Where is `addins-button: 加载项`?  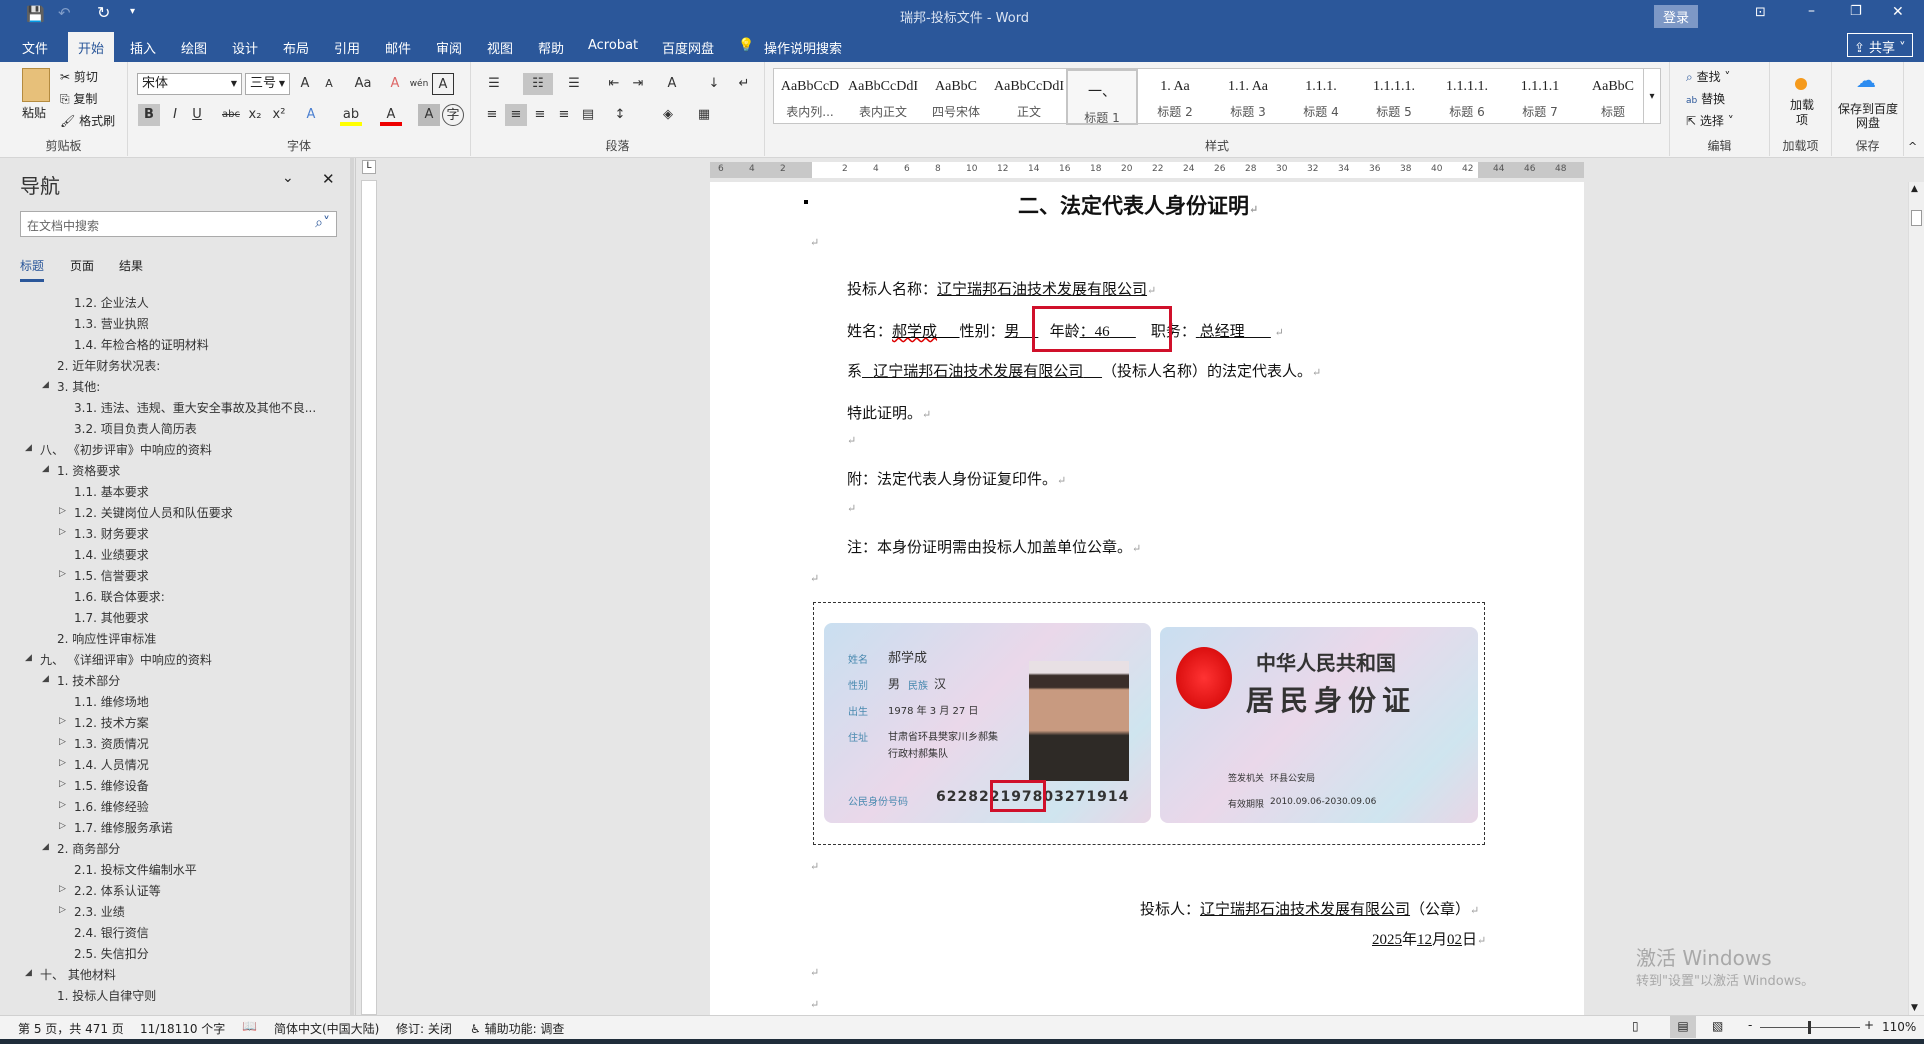 addins-button: 加载项 is located at coordinates (1802, 113).